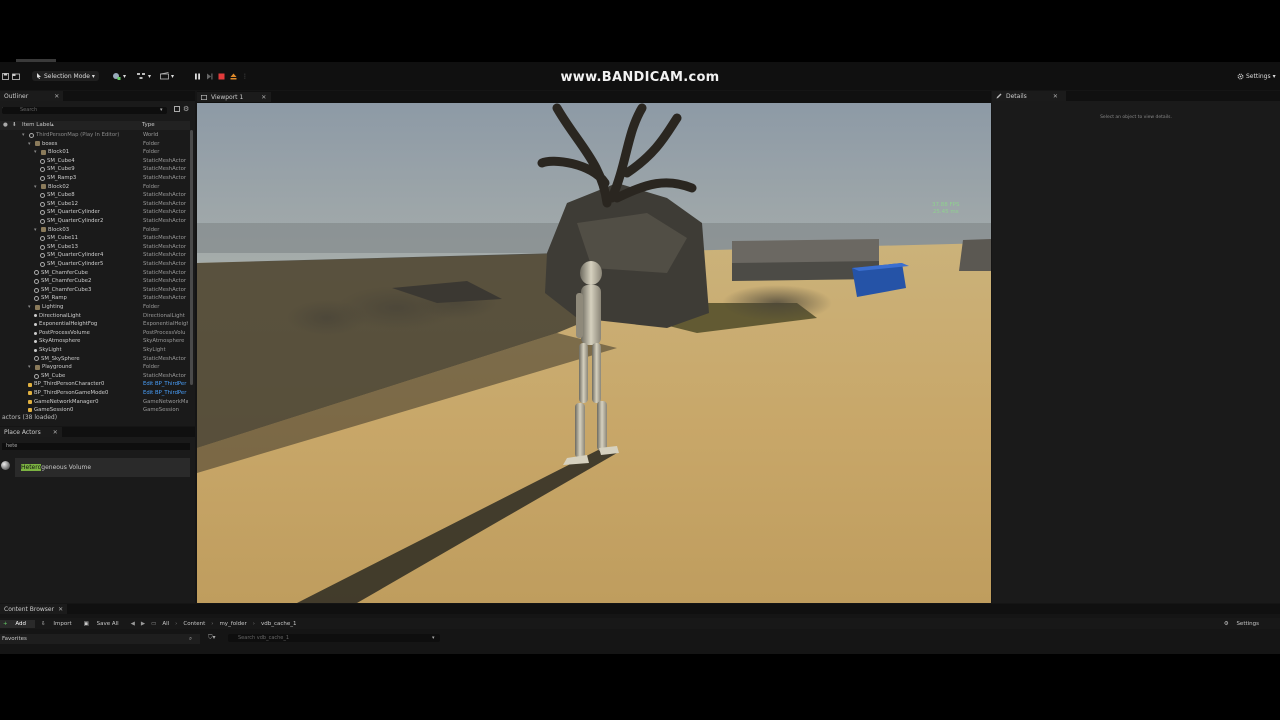 This screenshot has height=720, width=1280. What do you see at coordinates (107, 623) in the screenshot?
I see `save-all-label: Save All` at bounding box center [107, 623].